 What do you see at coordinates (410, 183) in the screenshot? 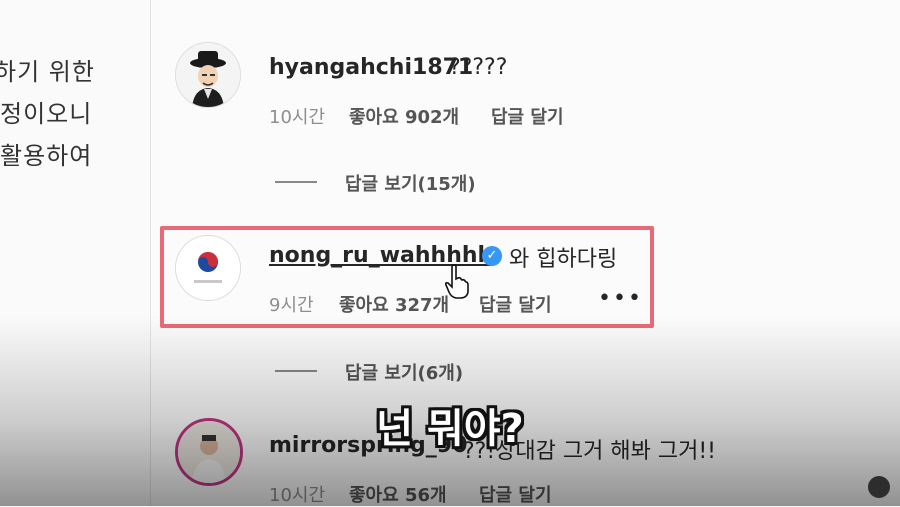
I see `view-replies-link: 답글 보기(15개)` at bounding box center [410, 183].